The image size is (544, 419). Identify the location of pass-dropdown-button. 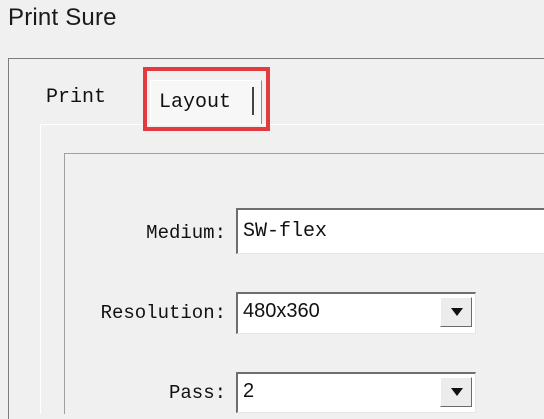
(456, 392).